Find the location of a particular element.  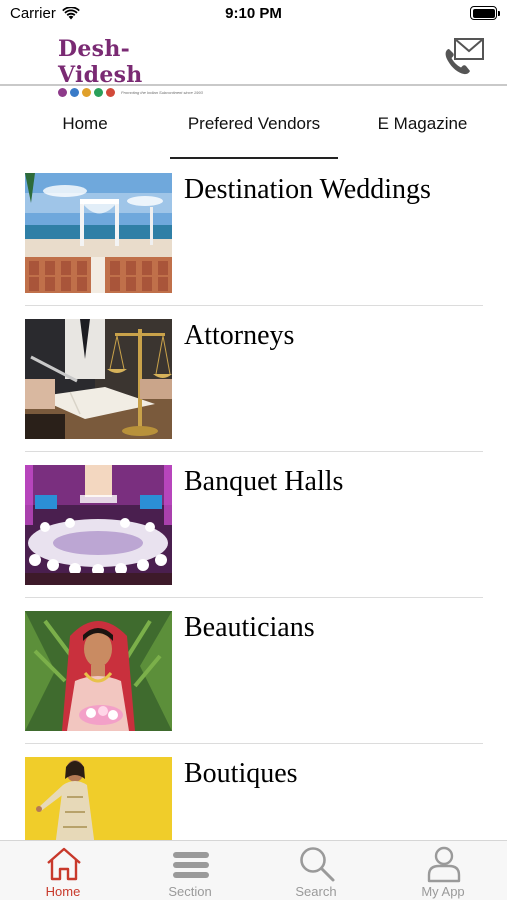

tabbar-search: Search is located at coordinates (316, 870).